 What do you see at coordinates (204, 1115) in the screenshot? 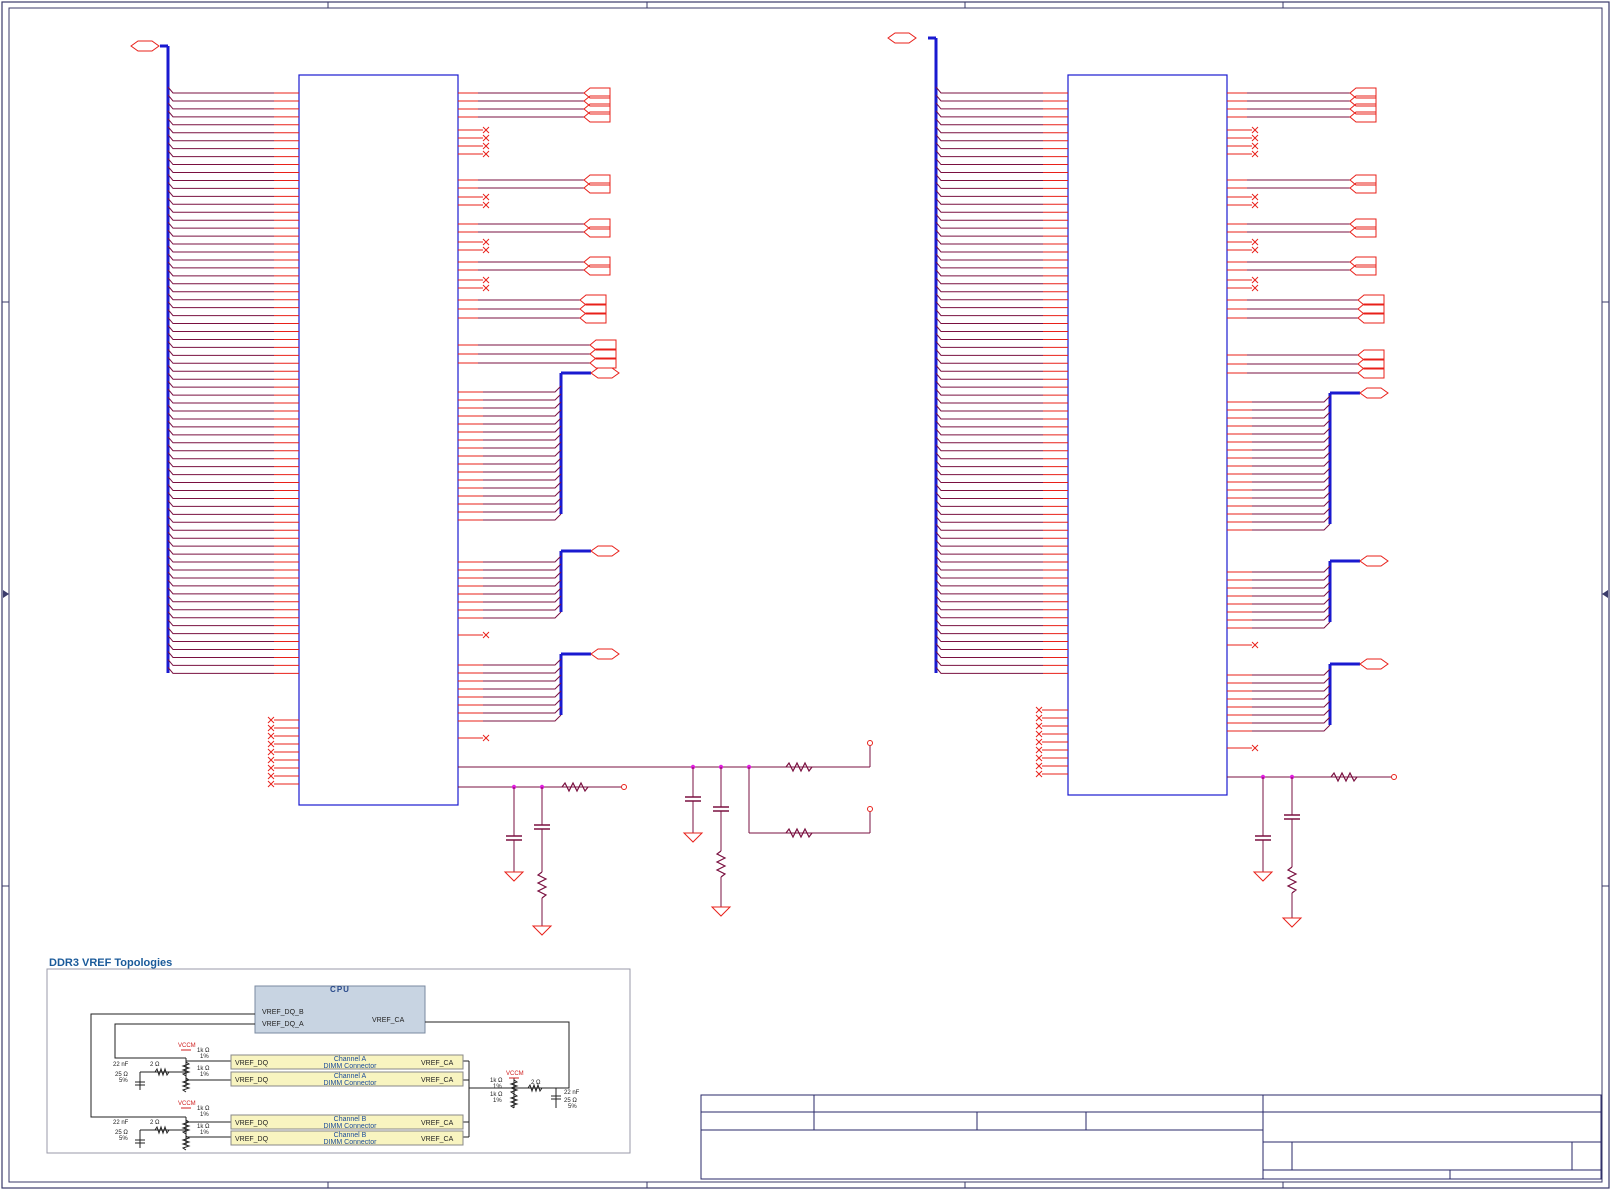
I see `inset-r5-tol: 1%` at bounding box center [204, 1115].